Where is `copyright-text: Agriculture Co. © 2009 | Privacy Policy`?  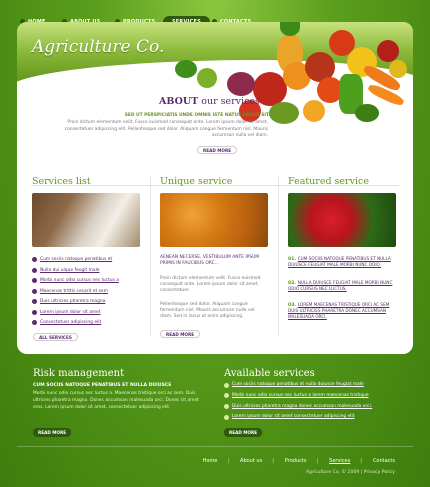
copyright-text: Agriculture Co. © 2009 | Privacy Policy is located at coordinates (350, 472).